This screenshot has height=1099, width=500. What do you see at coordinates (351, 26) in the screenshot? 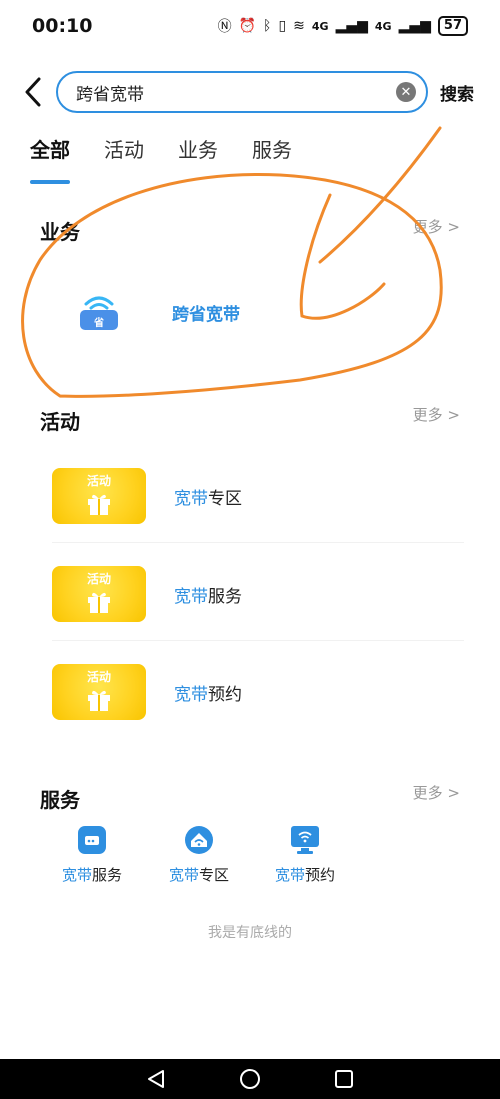
I see `signal-bars-1-icon: ▂▄▆` at bounding box center [351, 26].